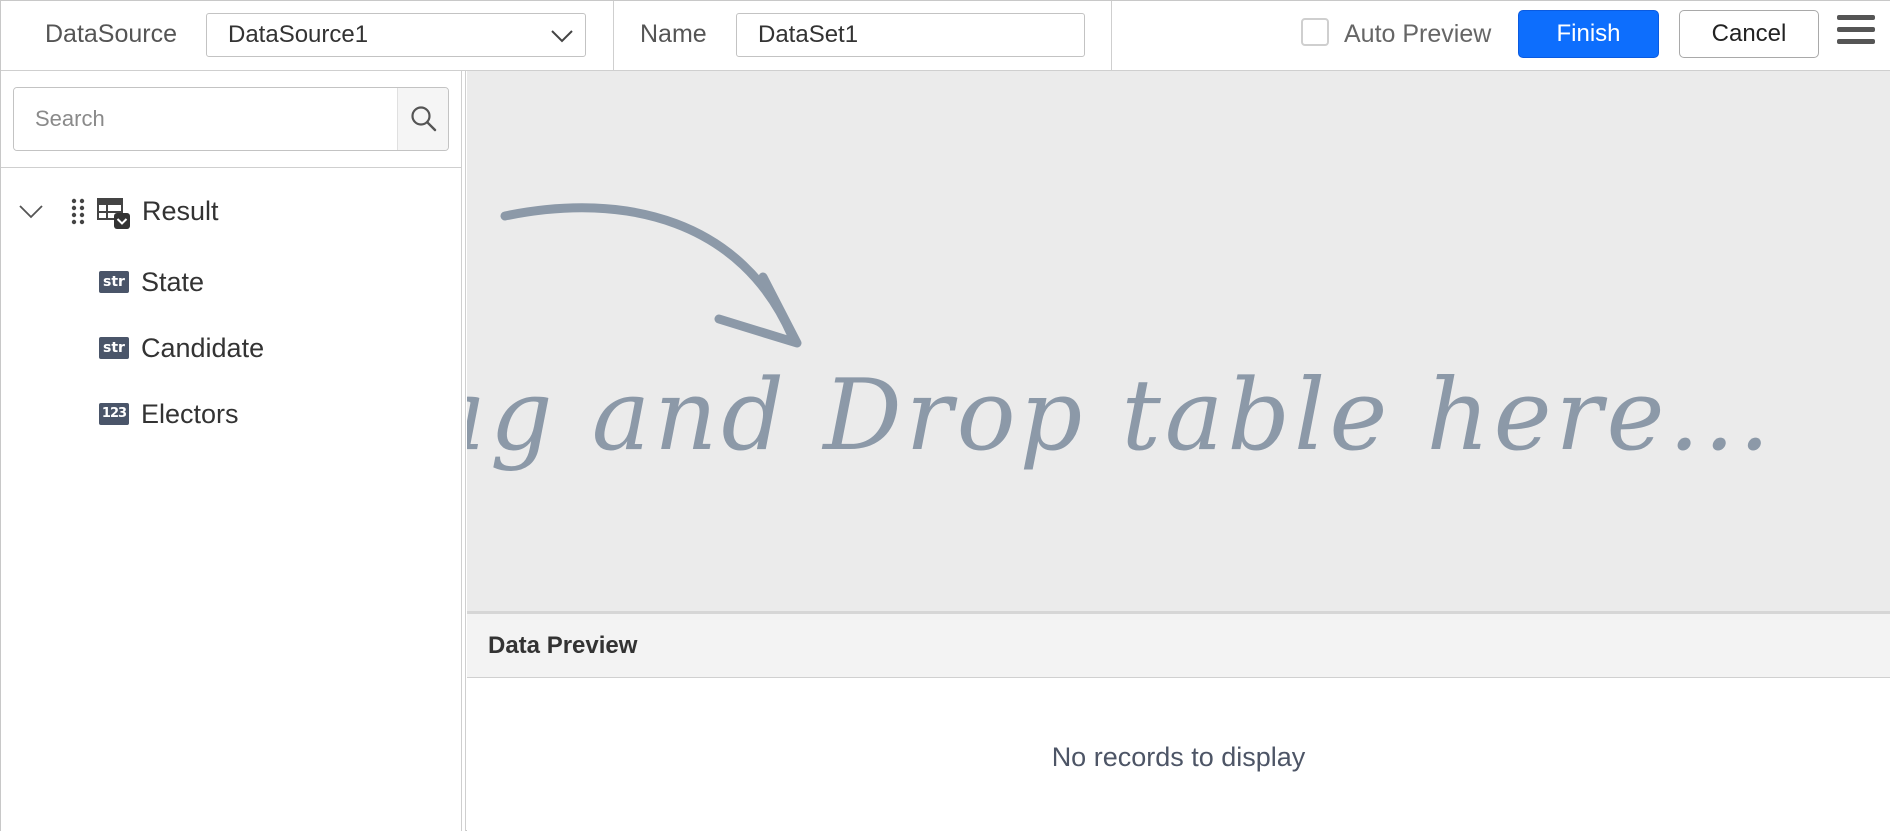 Image resolution: width=1890 pixels, height=831 pixels. I want to click on tree-node-label: Electors, so click(190, 414).